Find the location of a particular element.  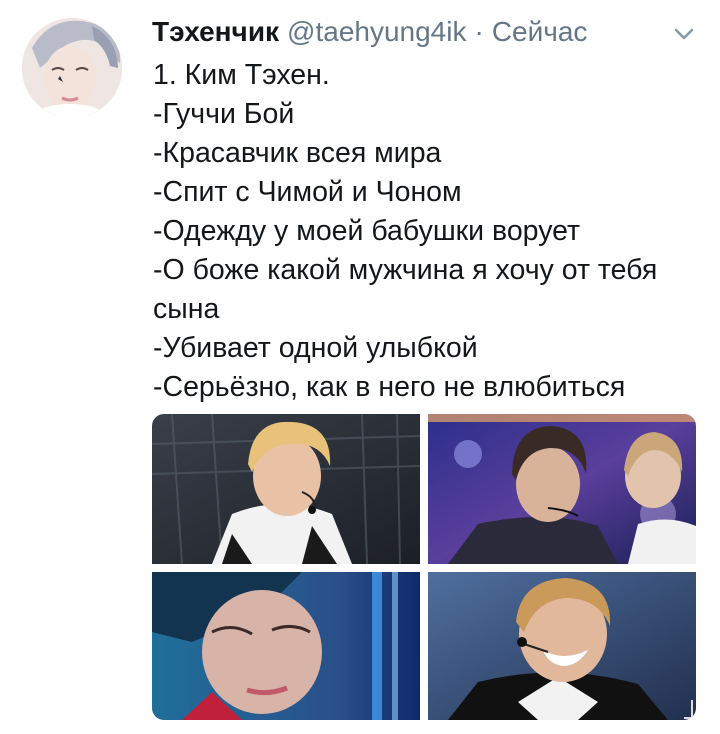

photo-smiling-headset is located at coordinates (562, 646).